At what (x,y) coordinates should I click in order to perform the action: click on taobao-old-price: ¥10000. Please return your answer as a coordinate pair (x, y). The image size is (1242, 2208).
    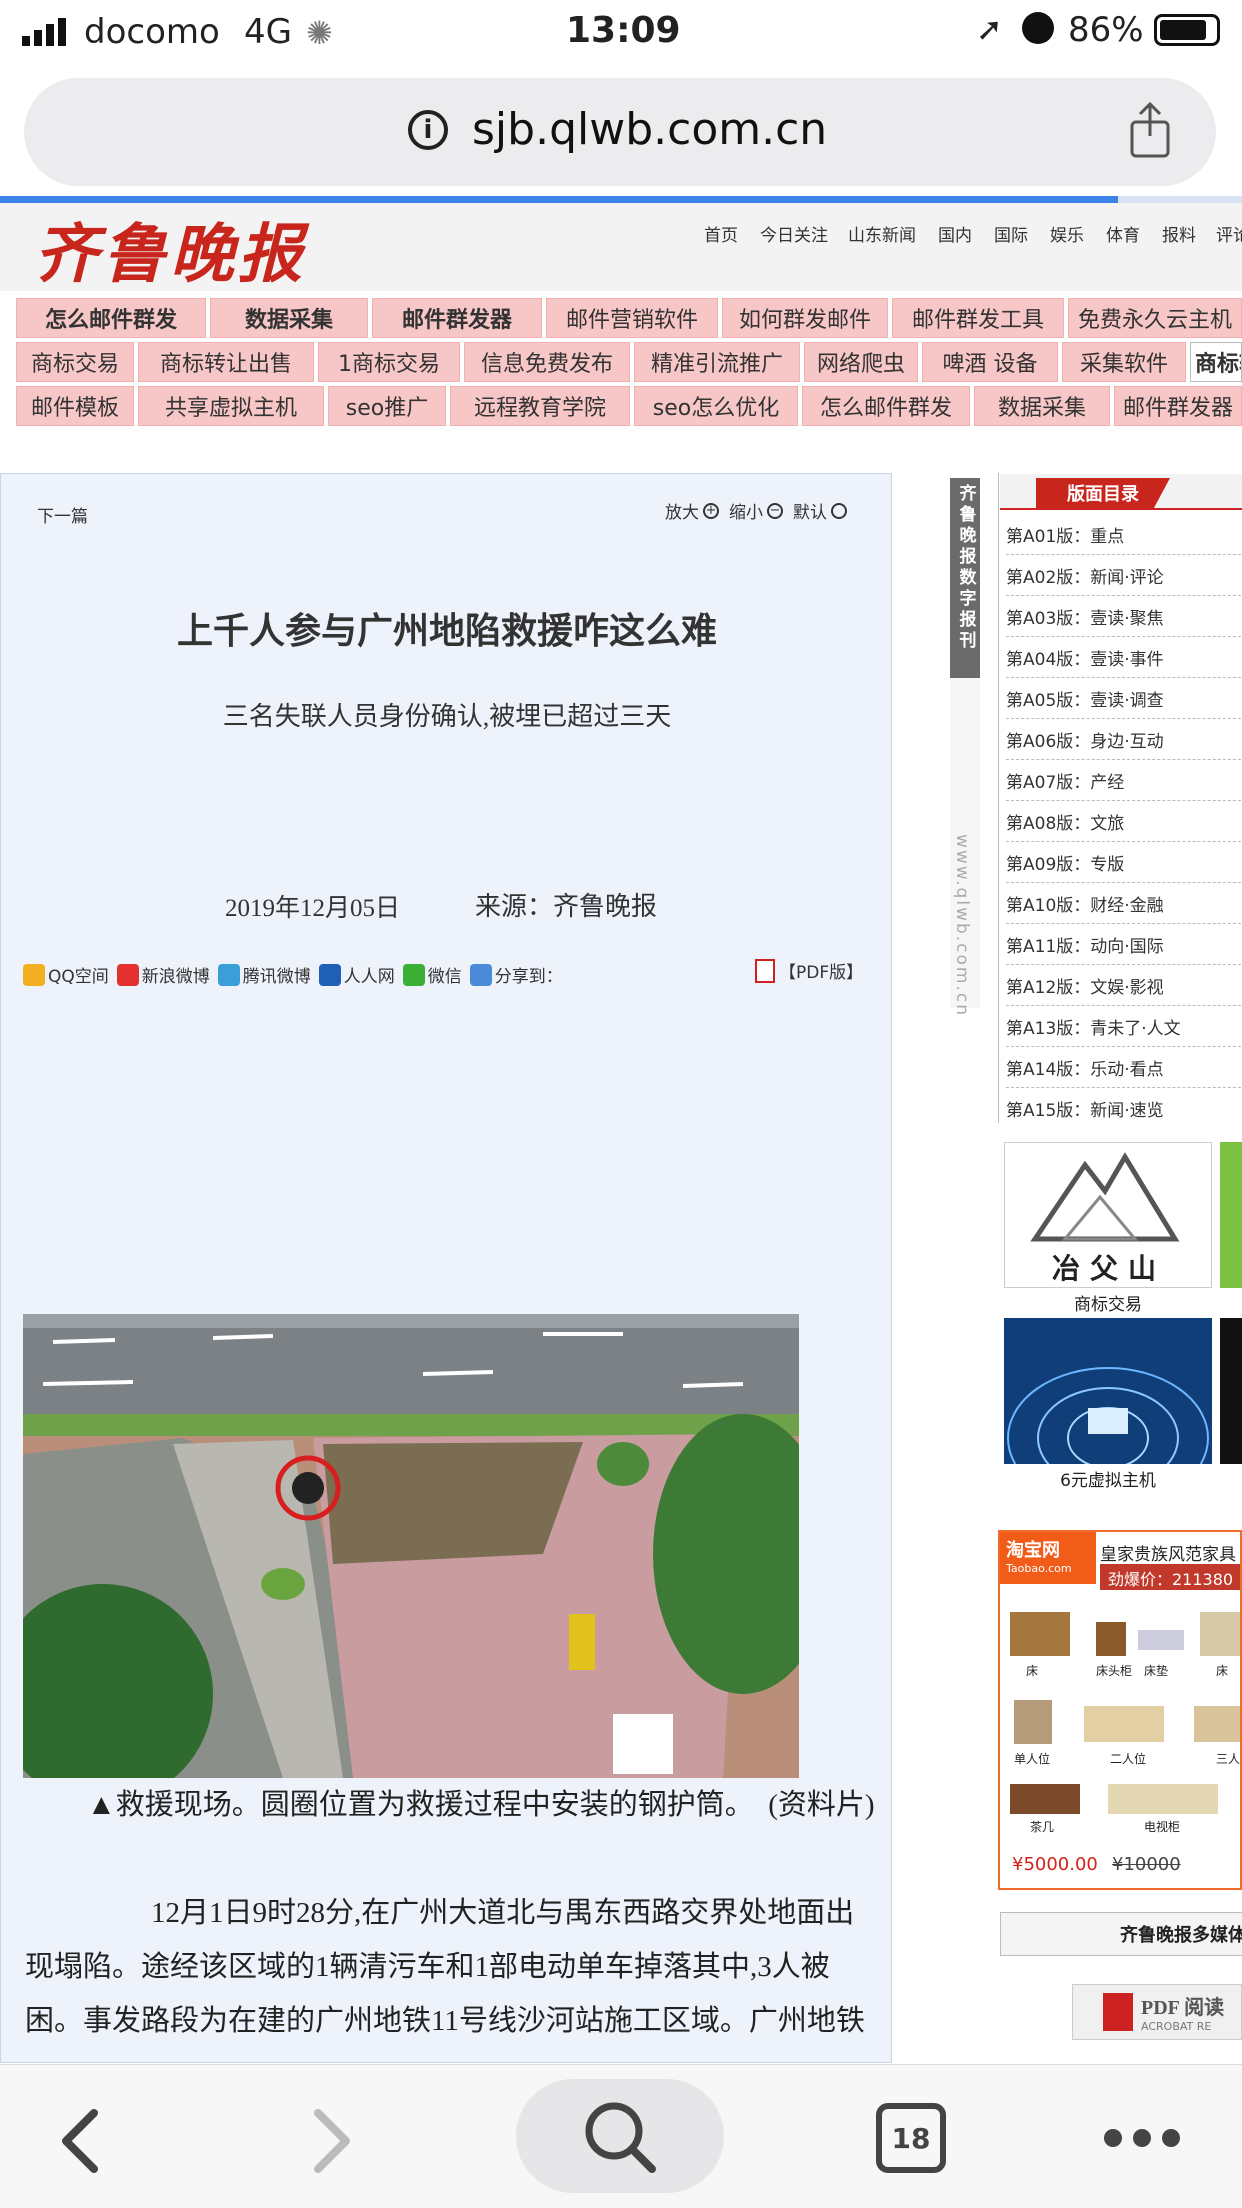
    Looking at the image, I should click on (1146, 1864).